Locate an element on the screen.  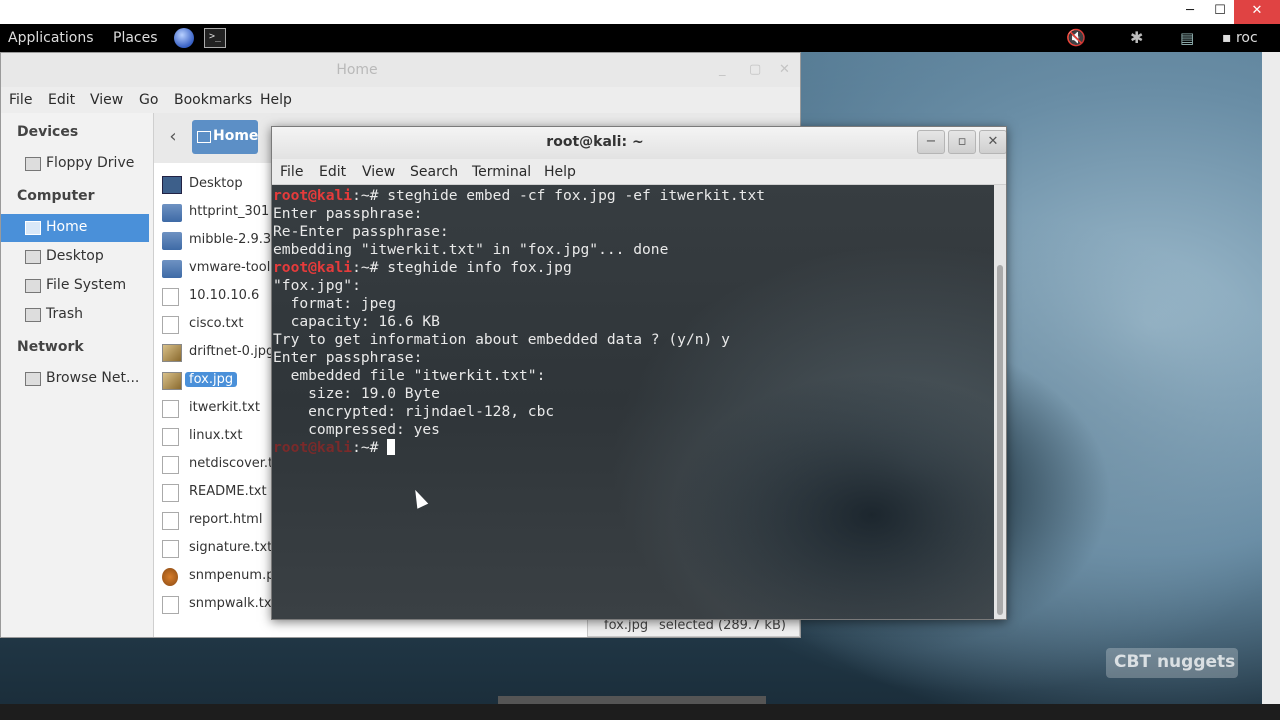
terminal-scrollbar is located at coordinates (1000, 402).